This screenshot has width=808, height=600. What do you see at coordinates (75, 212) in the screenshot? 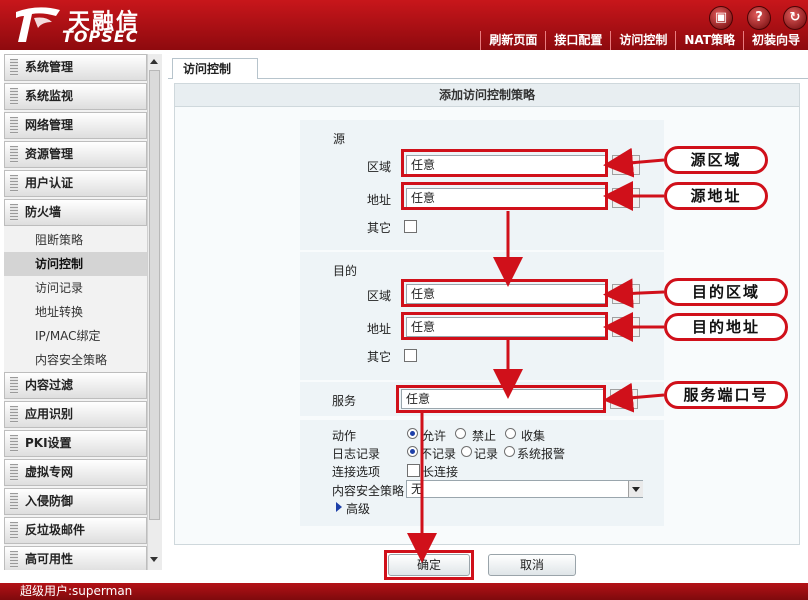
I see `sidebar-item-firewall: 防火墙` at bounding box center [75, 212].